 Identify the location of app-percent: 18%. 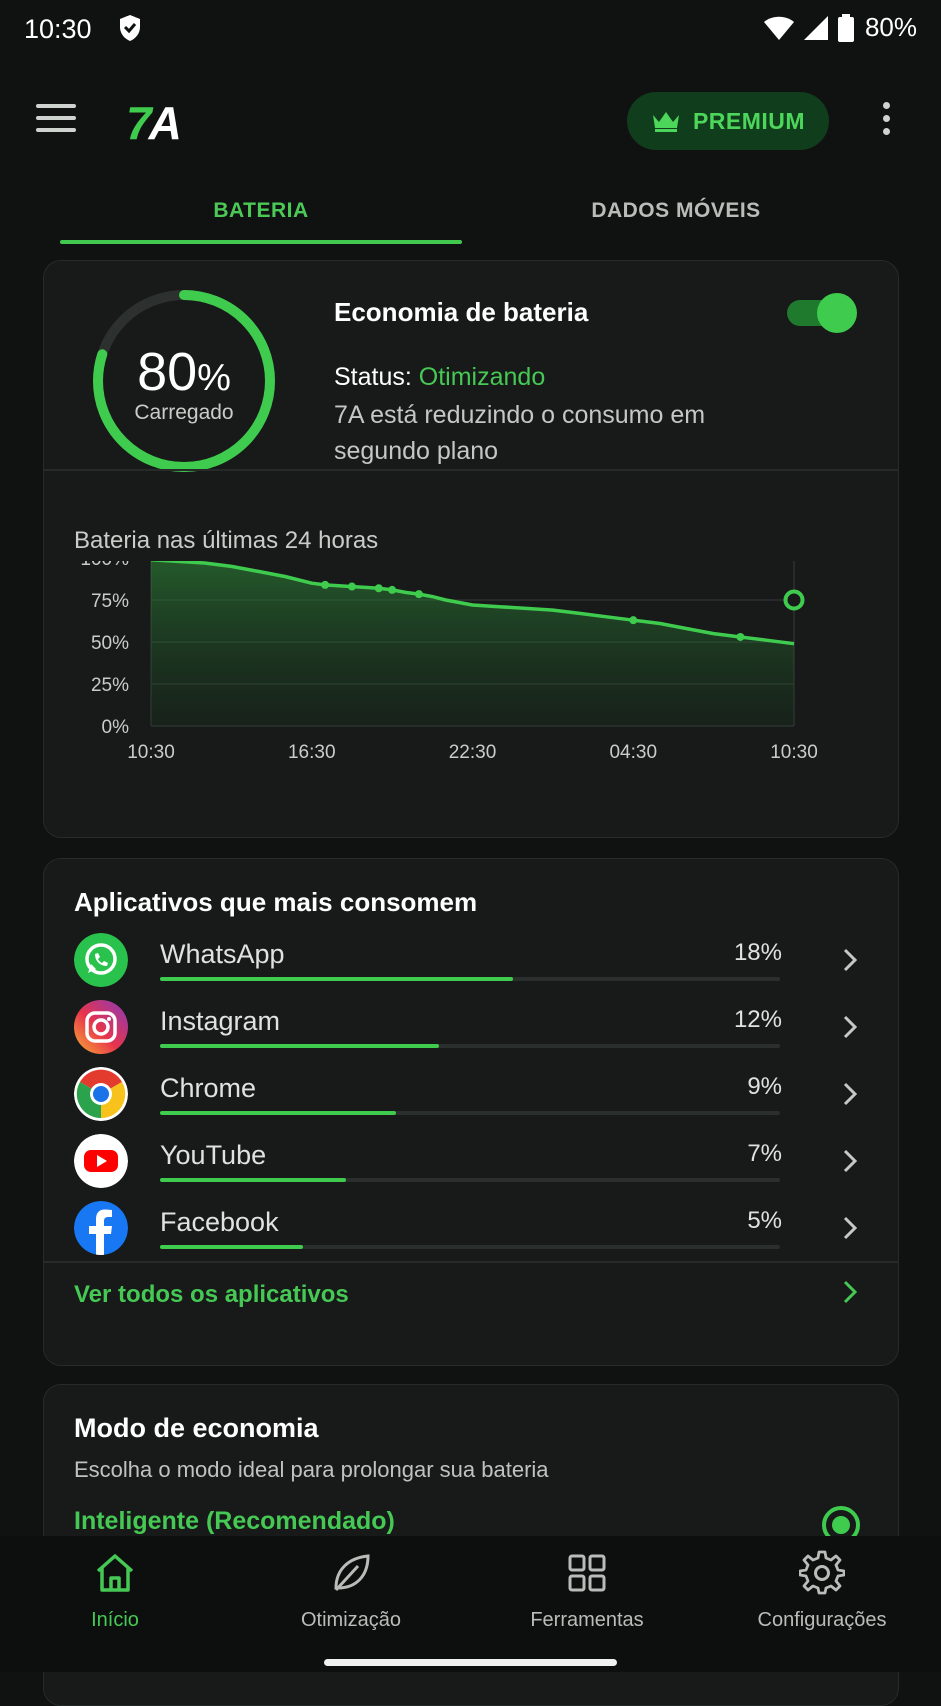
(757, 952).